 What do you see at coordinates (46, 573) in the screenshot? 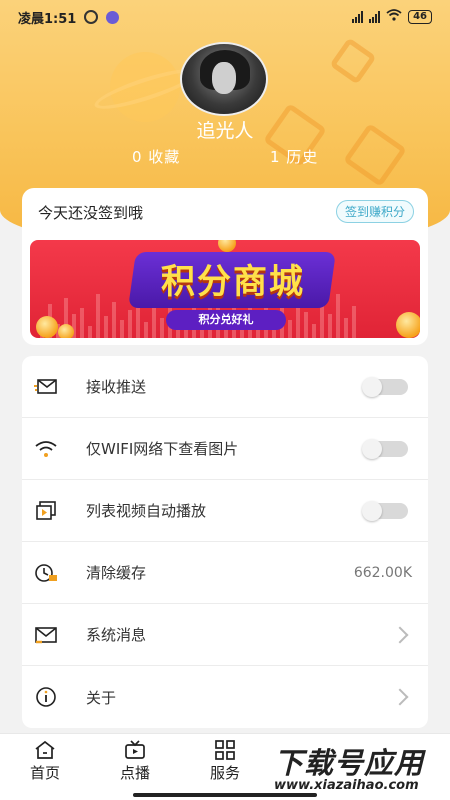
I see `clock-clear-icon` at bounding box center [46, 573].